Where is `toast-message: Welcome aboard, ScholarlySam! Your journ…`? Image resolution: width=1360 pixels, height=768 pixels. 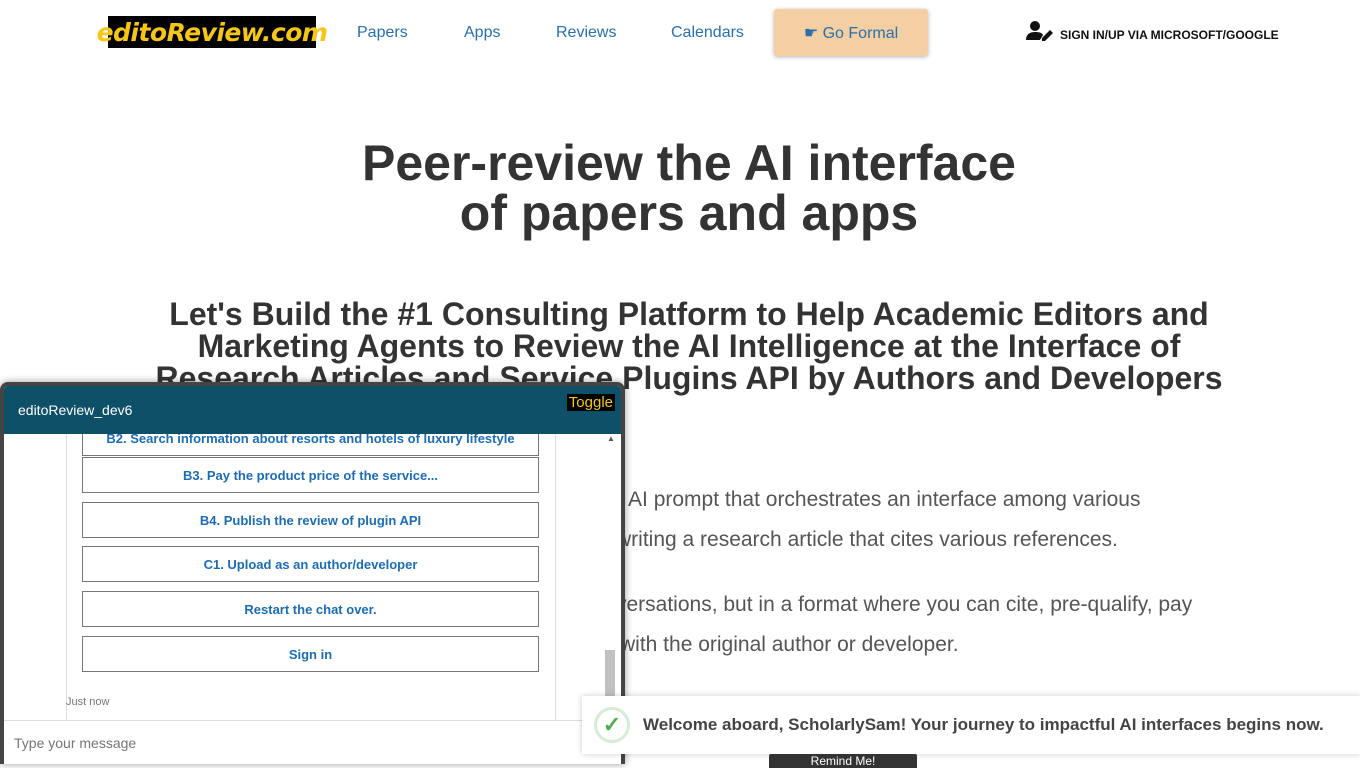 toast-message: Welcome aboard, ScholarlySam! Your journ… is located at coordinates (983, 724).